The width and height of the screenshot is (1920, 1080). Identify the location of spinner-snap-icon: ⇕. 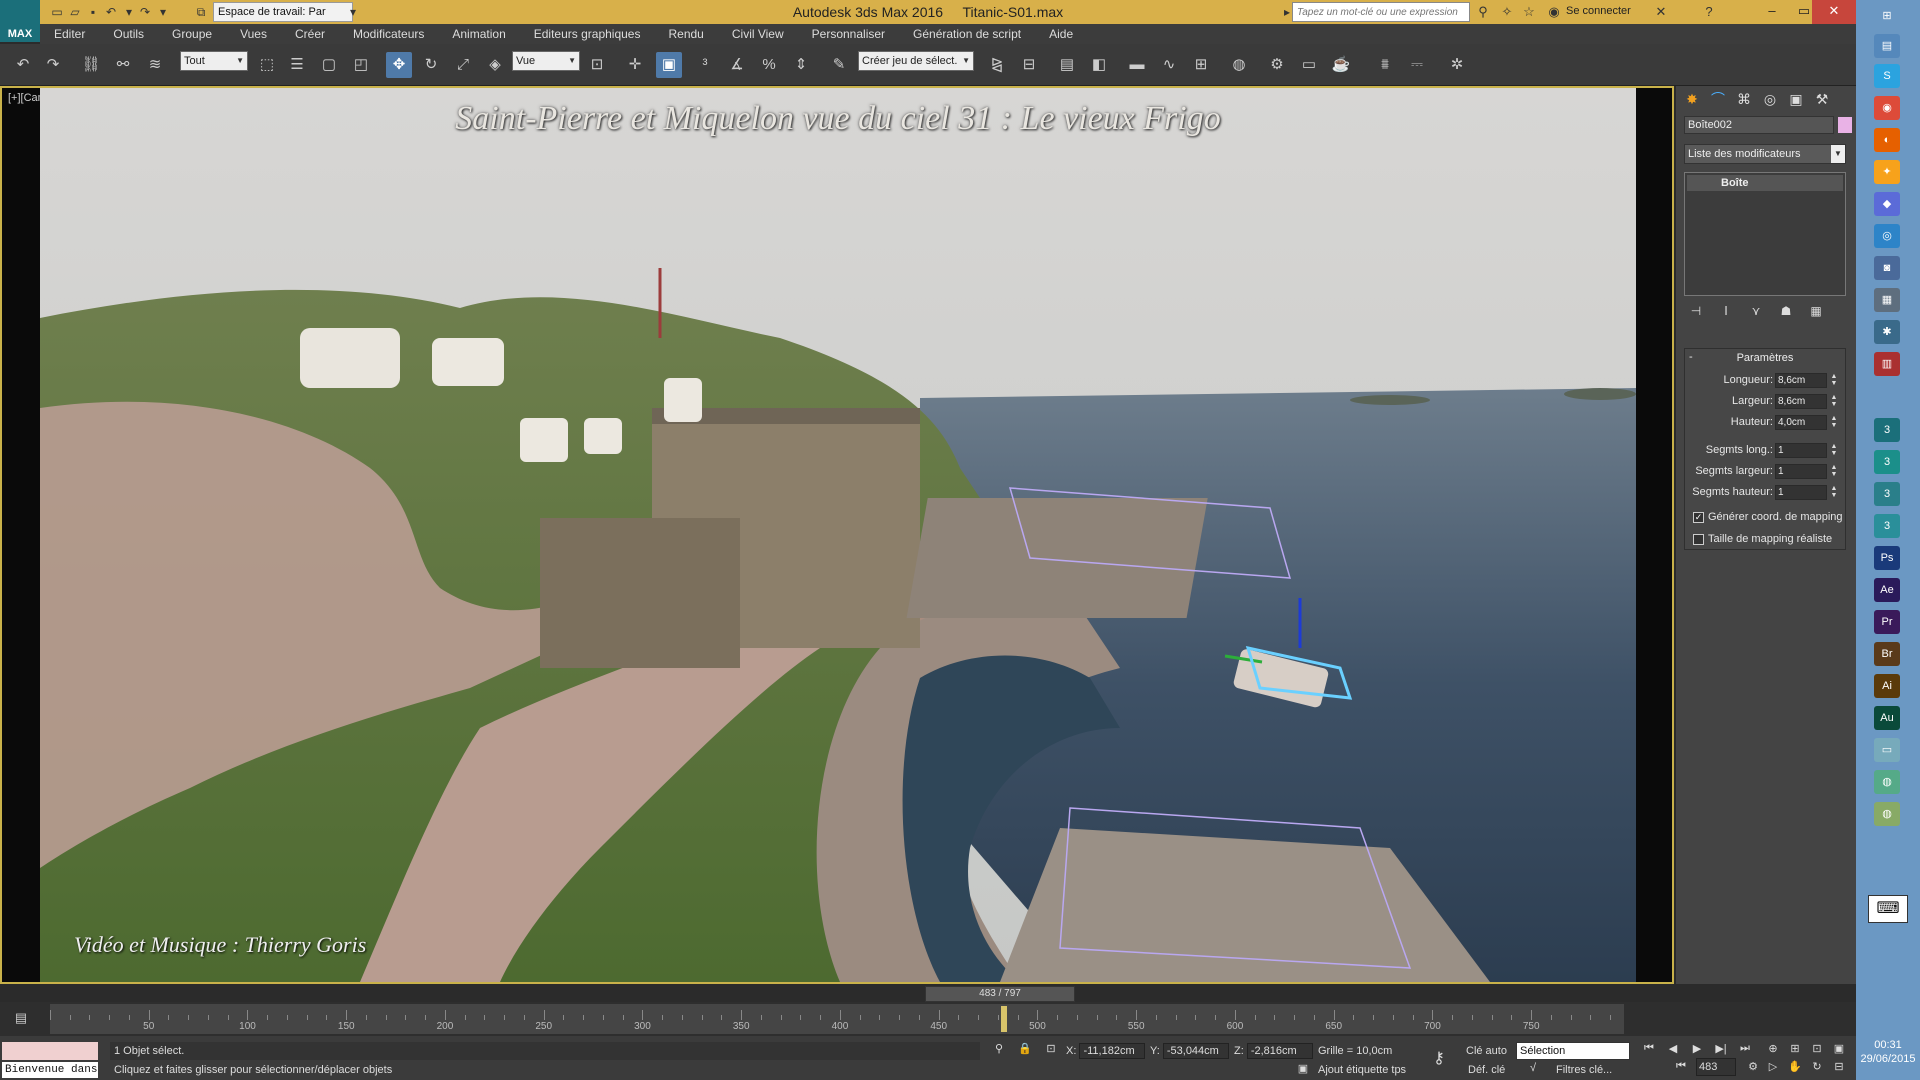
(801, 65).